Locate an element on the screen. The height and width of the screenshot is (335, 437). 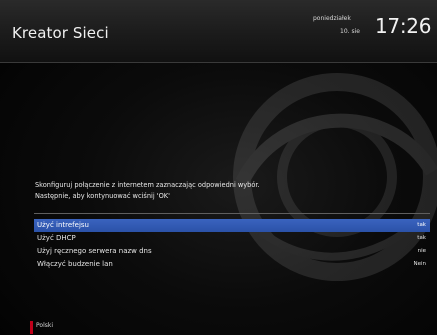
red-key-icon is located at coordinates (31, 327).